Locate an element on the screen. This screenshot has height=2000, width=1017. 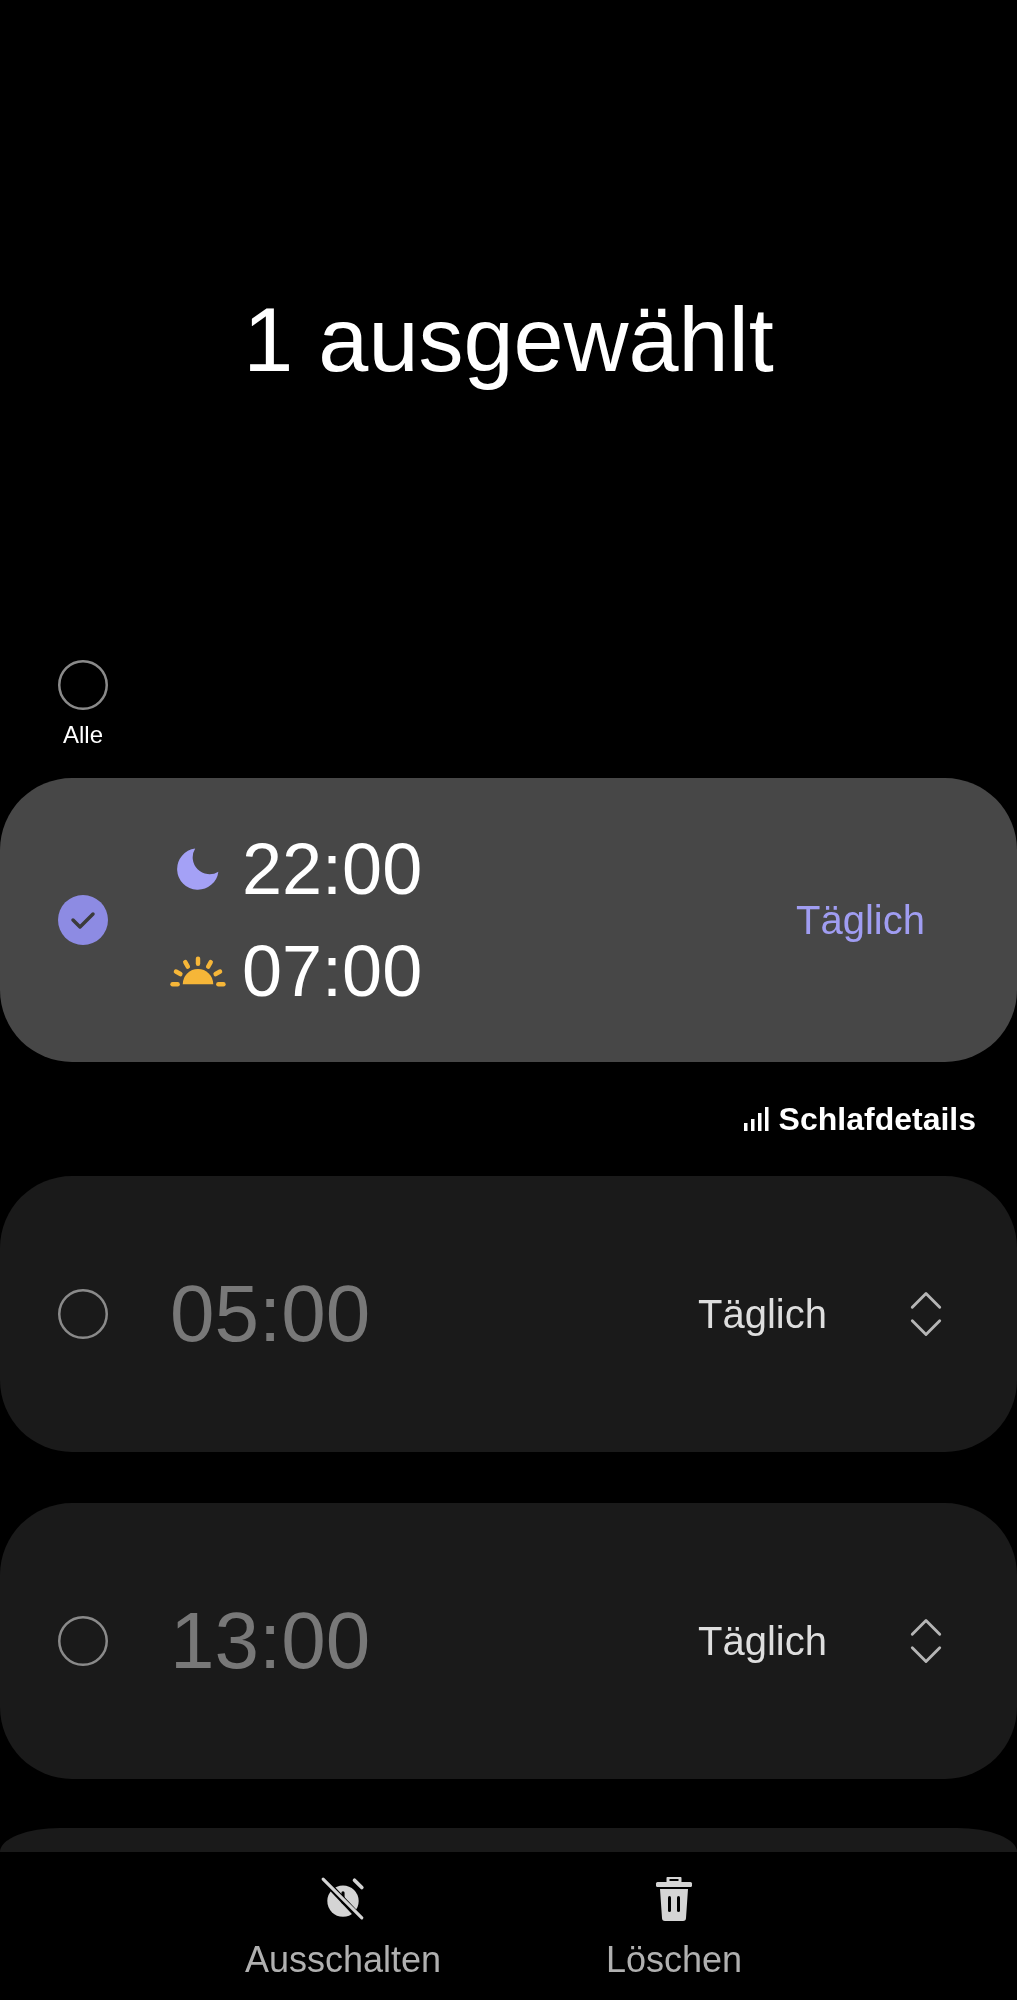
trash-icon is located at coordinates (674, 1899).